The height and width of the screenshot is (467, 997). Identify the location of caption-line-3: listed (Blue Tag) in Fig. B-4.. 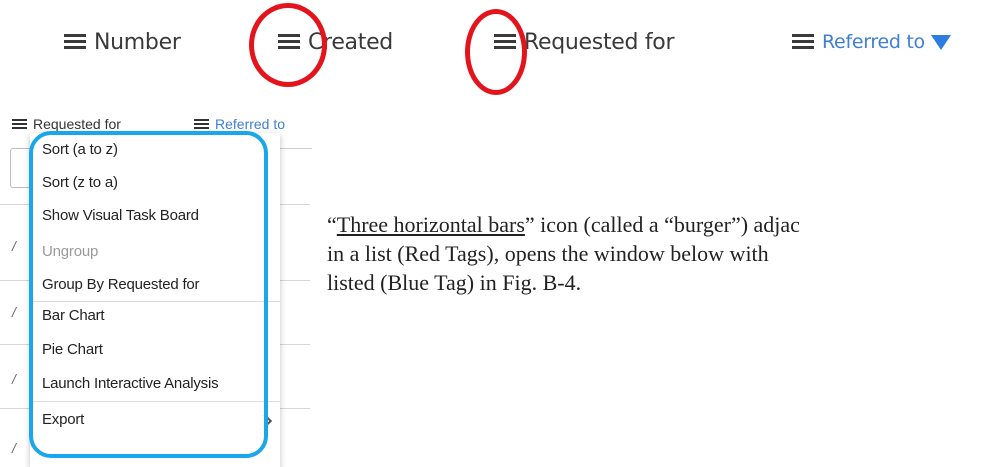
(454, 282).